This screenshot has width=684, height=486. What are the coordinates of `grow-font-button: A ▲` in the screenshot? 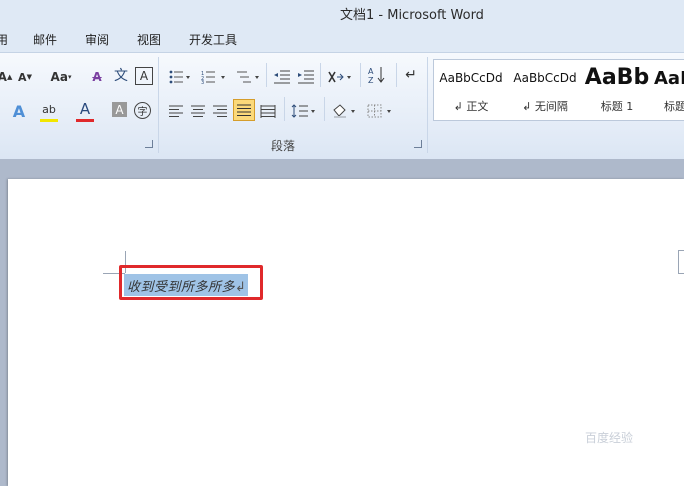 It's located at (6, 77).